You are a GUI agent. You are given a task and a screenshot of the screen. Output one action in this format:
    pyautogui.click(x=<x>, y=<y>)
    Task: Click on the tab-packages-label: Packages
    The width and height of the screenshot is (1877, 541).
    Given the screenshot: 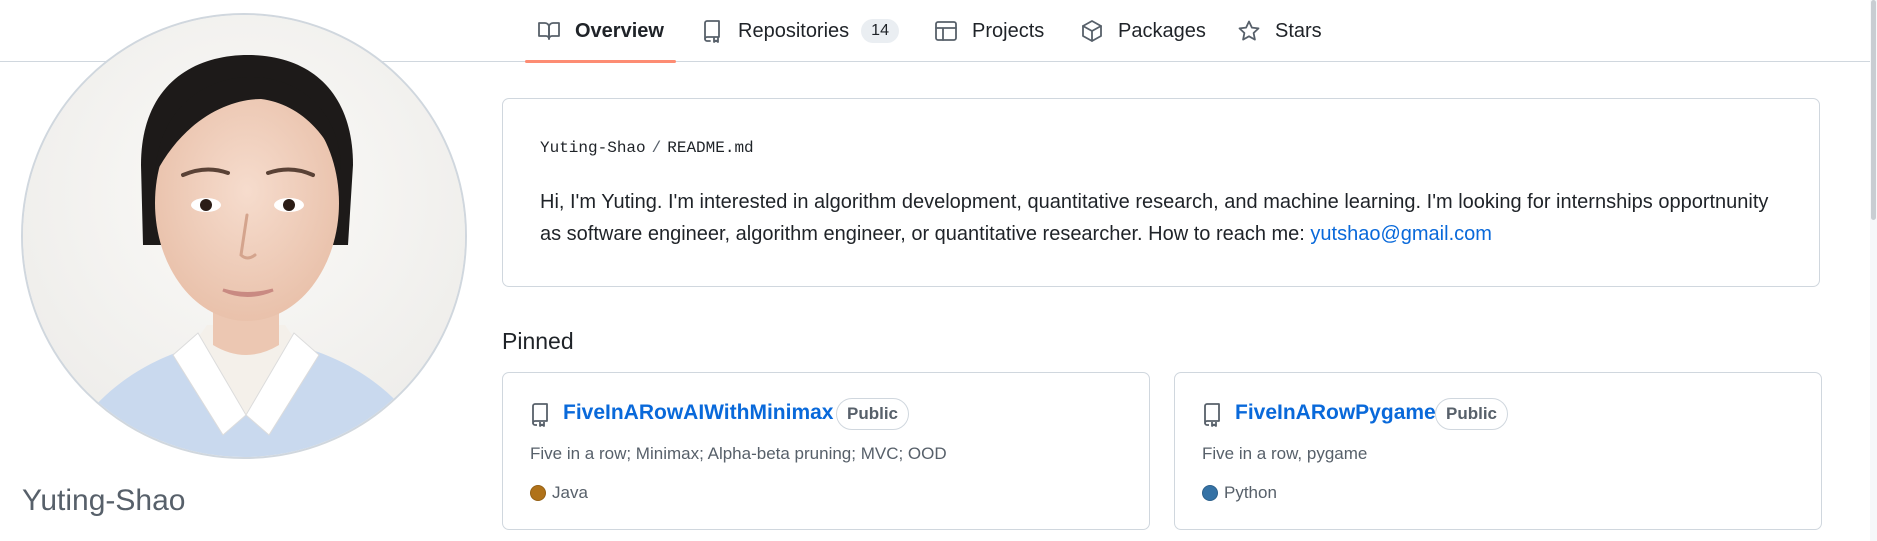 What is the action you would take?
    pyautogui.click(x=1162, y=30)
    